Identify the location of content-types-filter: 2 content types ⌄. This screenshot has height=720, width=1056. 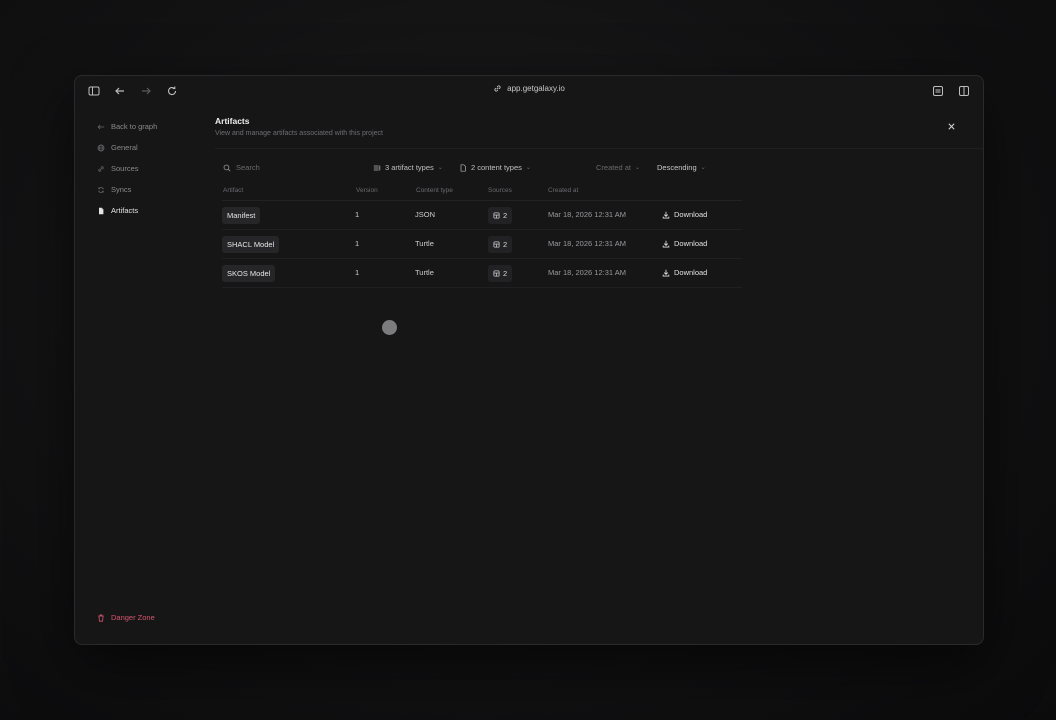
(495, 167).